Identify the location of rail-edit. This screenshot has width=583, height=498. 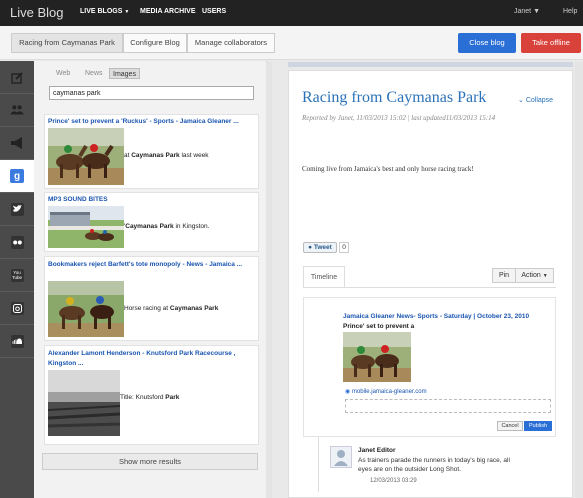
(17, 77).